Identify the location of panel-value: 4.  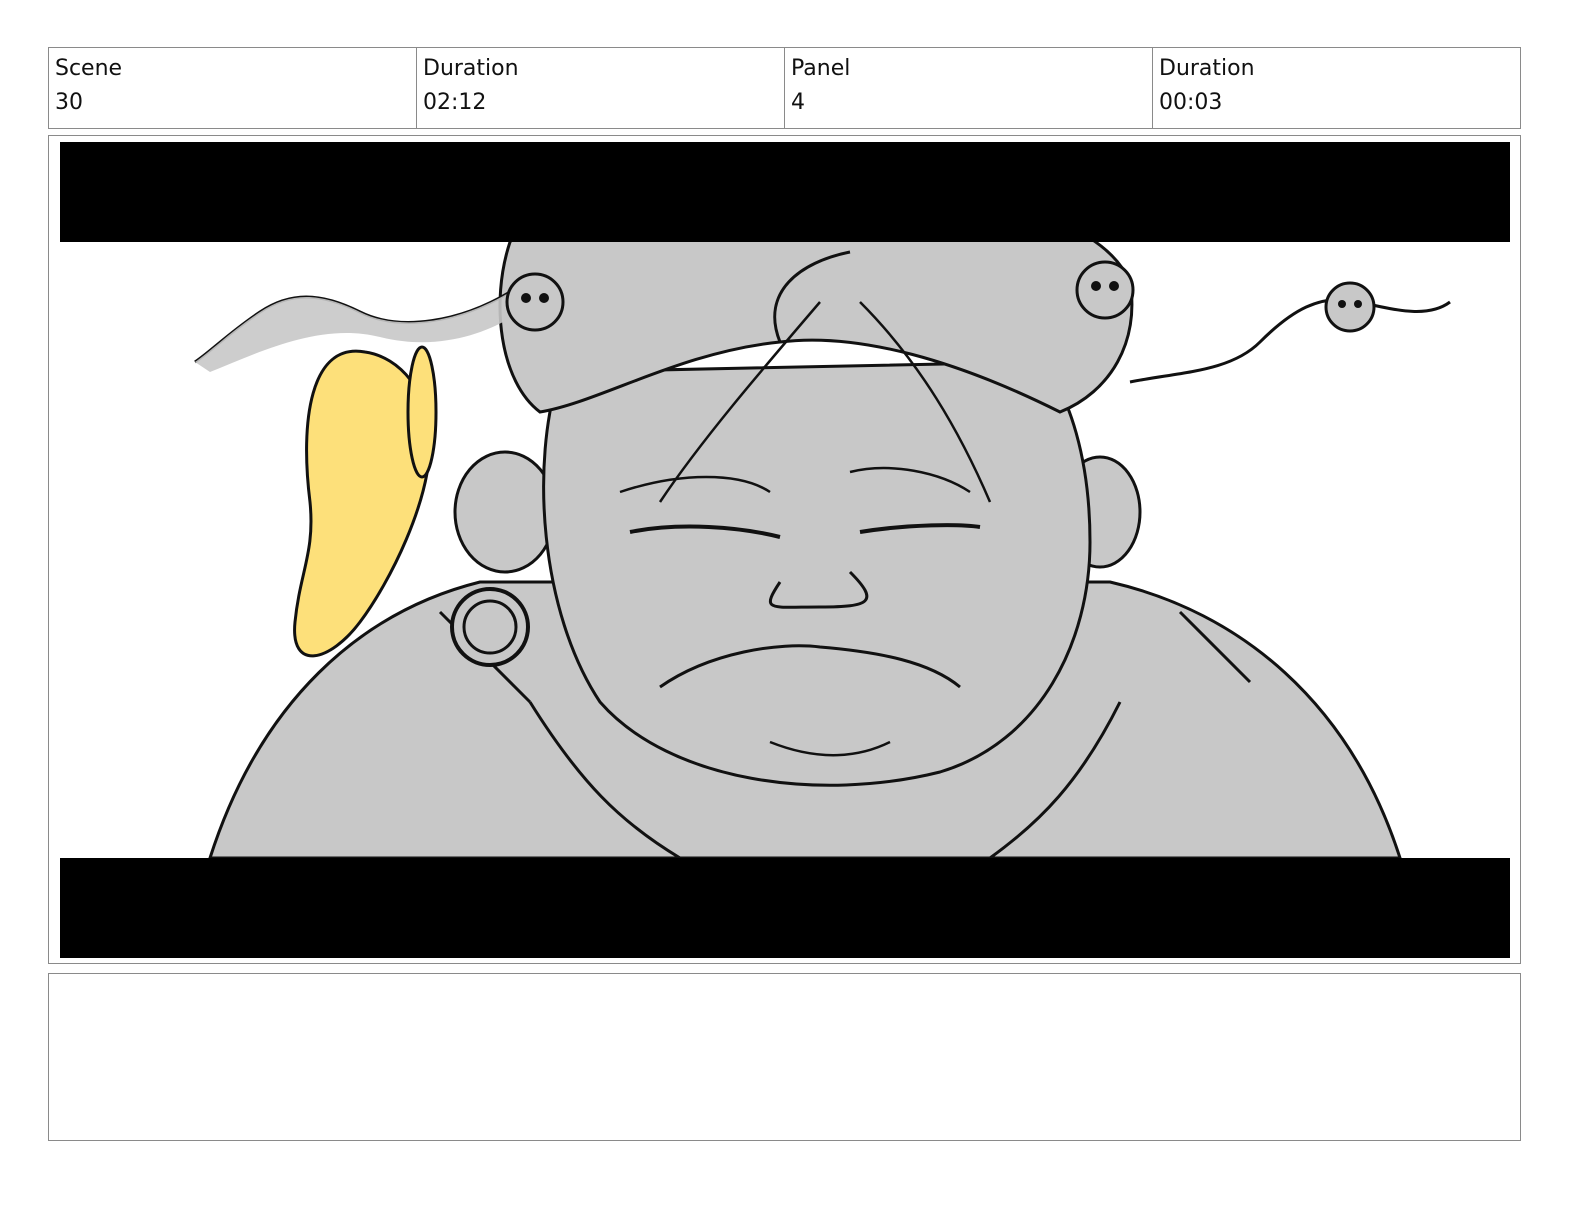
(798, 102).